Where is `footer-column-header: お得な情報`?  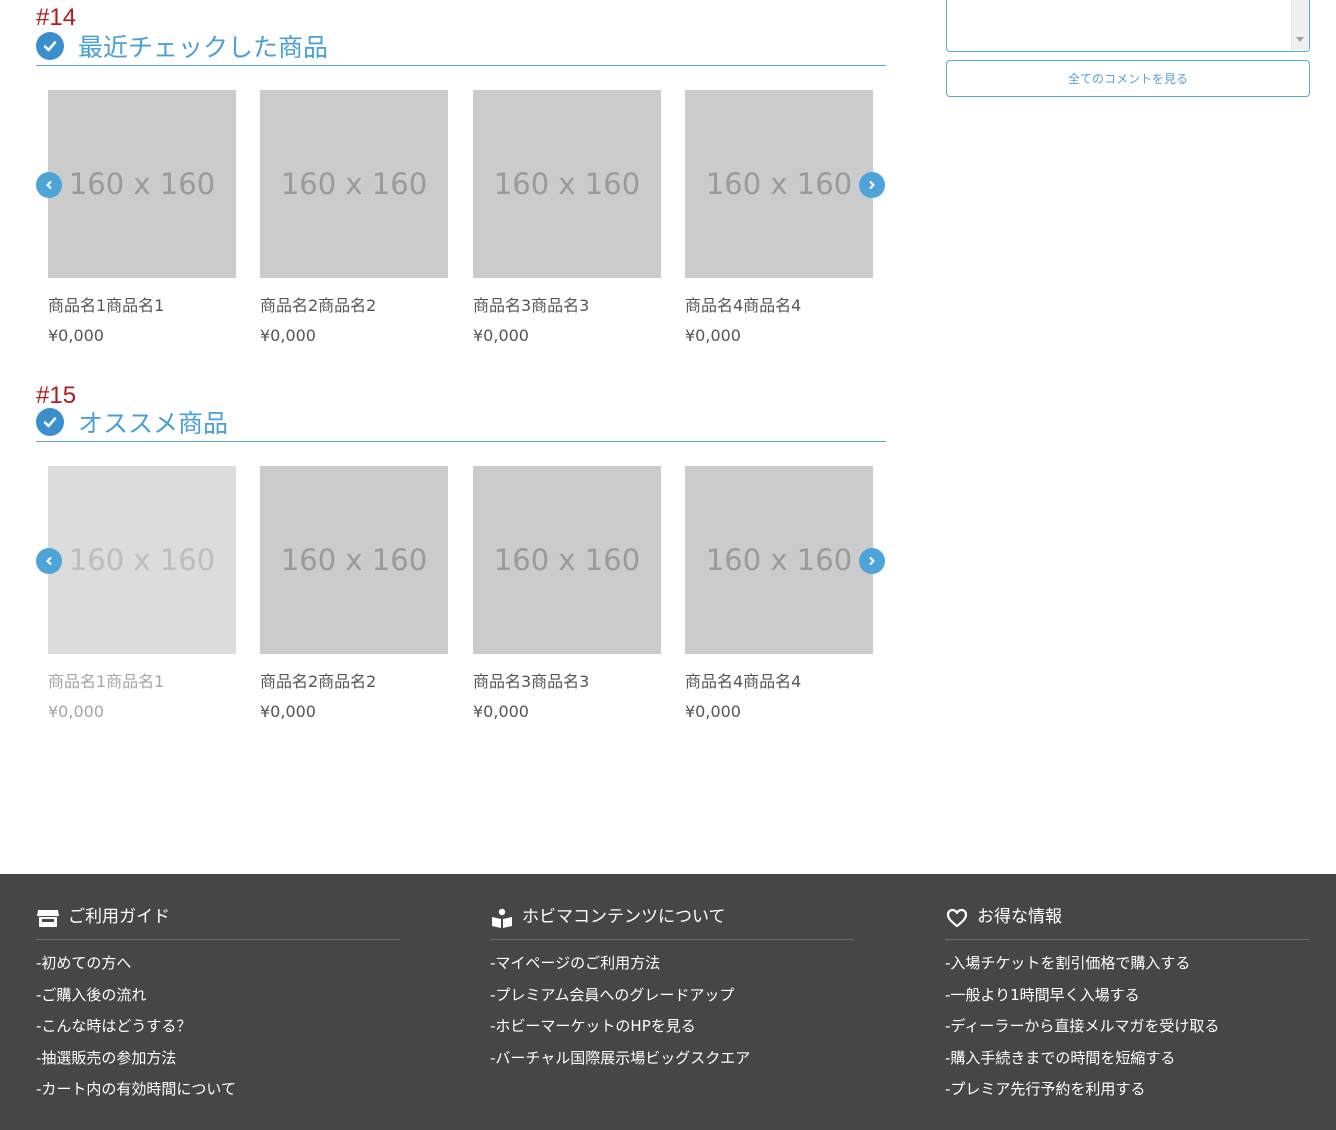 footer-column-header: お得な情報 is located at coordinates (1127, 921).